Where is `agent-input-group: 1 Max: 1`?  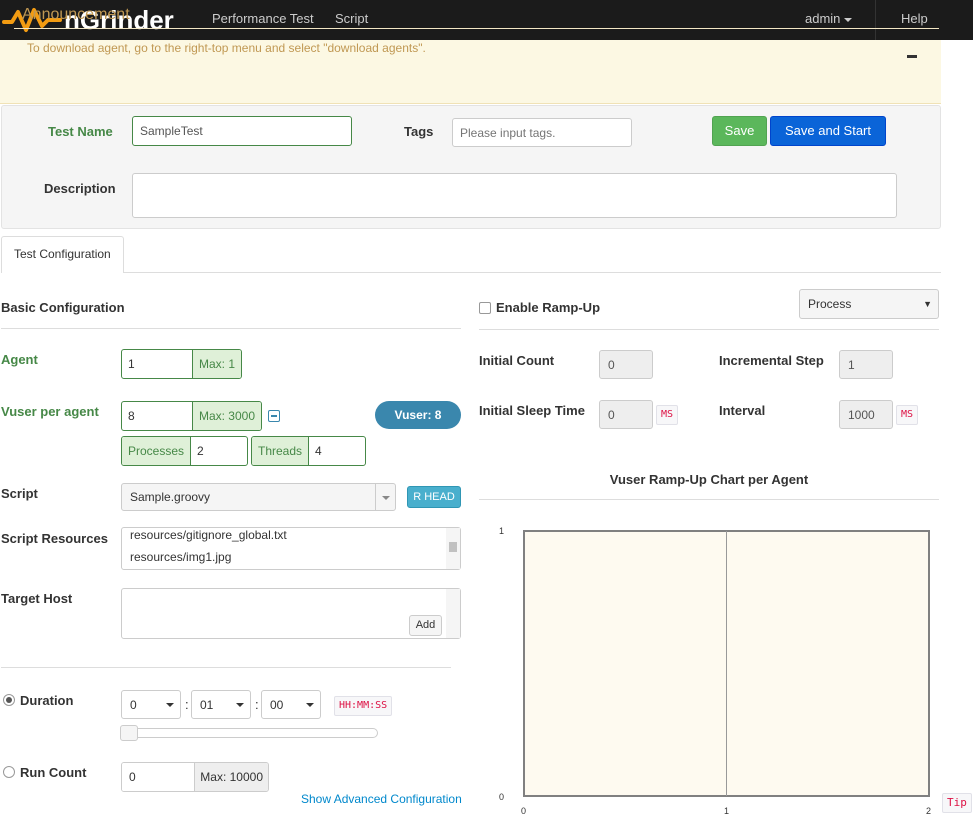
agent-input-group: 1 Max: 1 is located at coordinates (181, 364).